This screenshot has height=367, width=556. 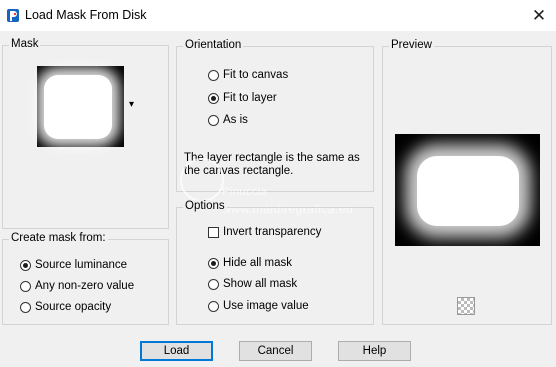 What do you see at coordinates (235, 120) in the screenshot?
I see `radio-label: As is` at bounding box center [235, 120].